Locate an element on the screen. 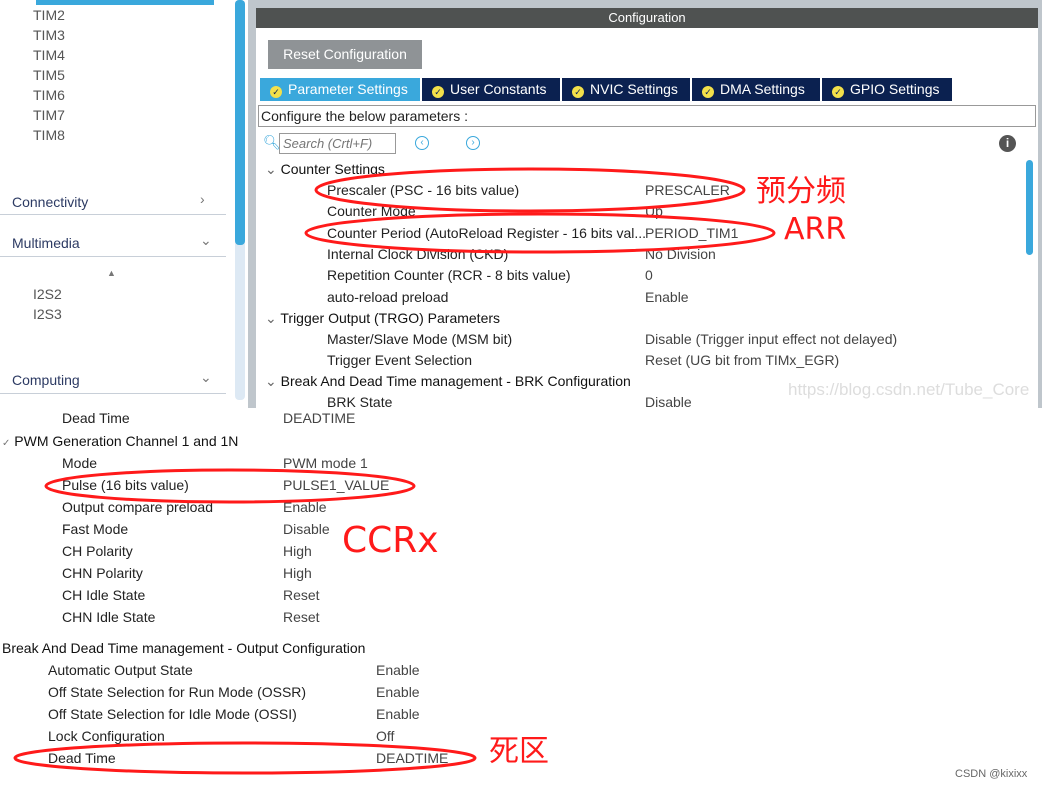 The image size is (1042, 790). prescaler-ellipse is located at coordinates (530, 190).